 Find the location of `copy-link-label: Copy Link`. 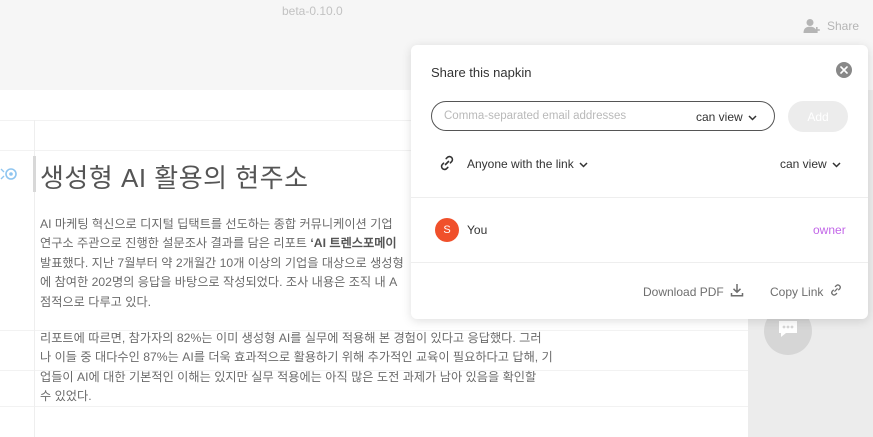

copy-link-label: Copy Link is located at coordinates (797, 291).